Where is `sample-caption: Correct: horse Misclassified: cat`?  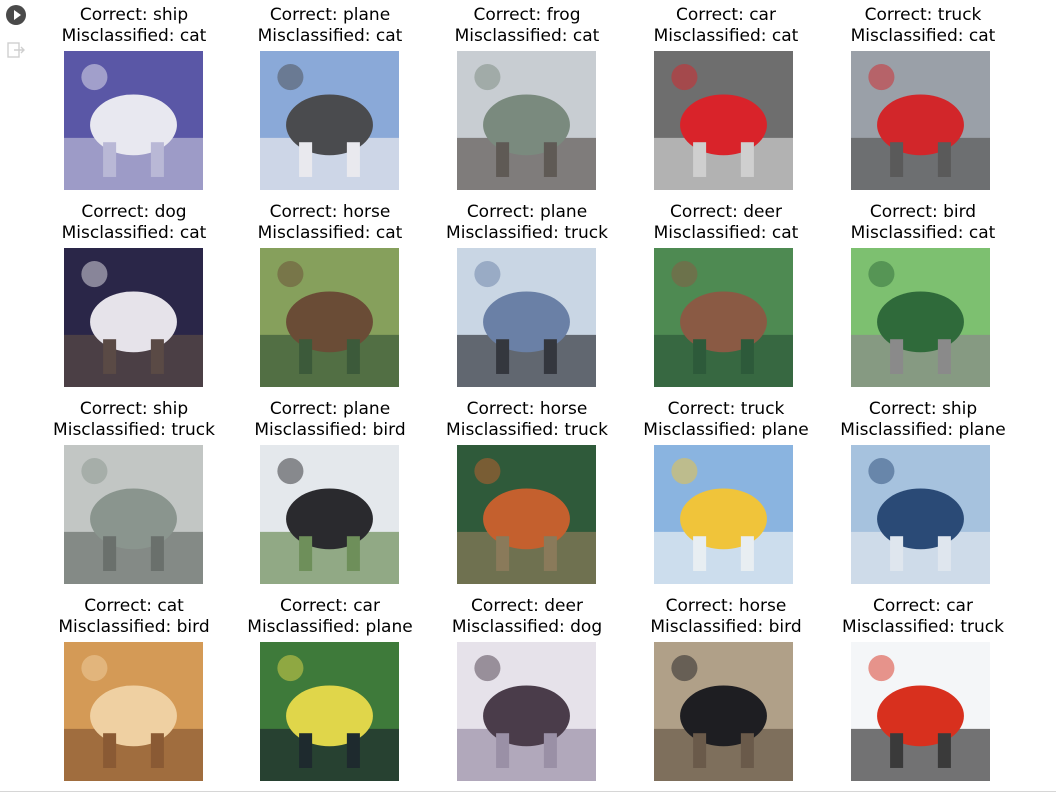
sample-caption: Correct: horse Misclassified: cat is located at coordinates (330, 222).